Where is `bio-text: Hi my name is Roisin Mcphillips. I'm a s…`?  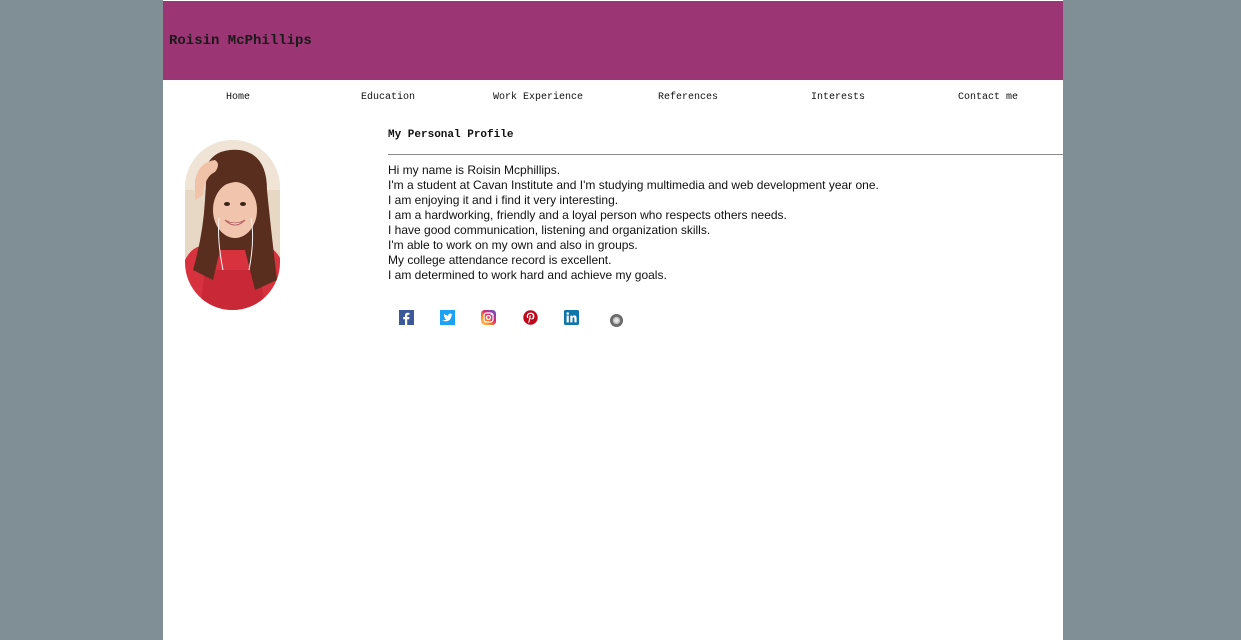
bio-text: Hi my name is Roisin Mcphillips. I'm a s… is located at coordinates (633, 223).